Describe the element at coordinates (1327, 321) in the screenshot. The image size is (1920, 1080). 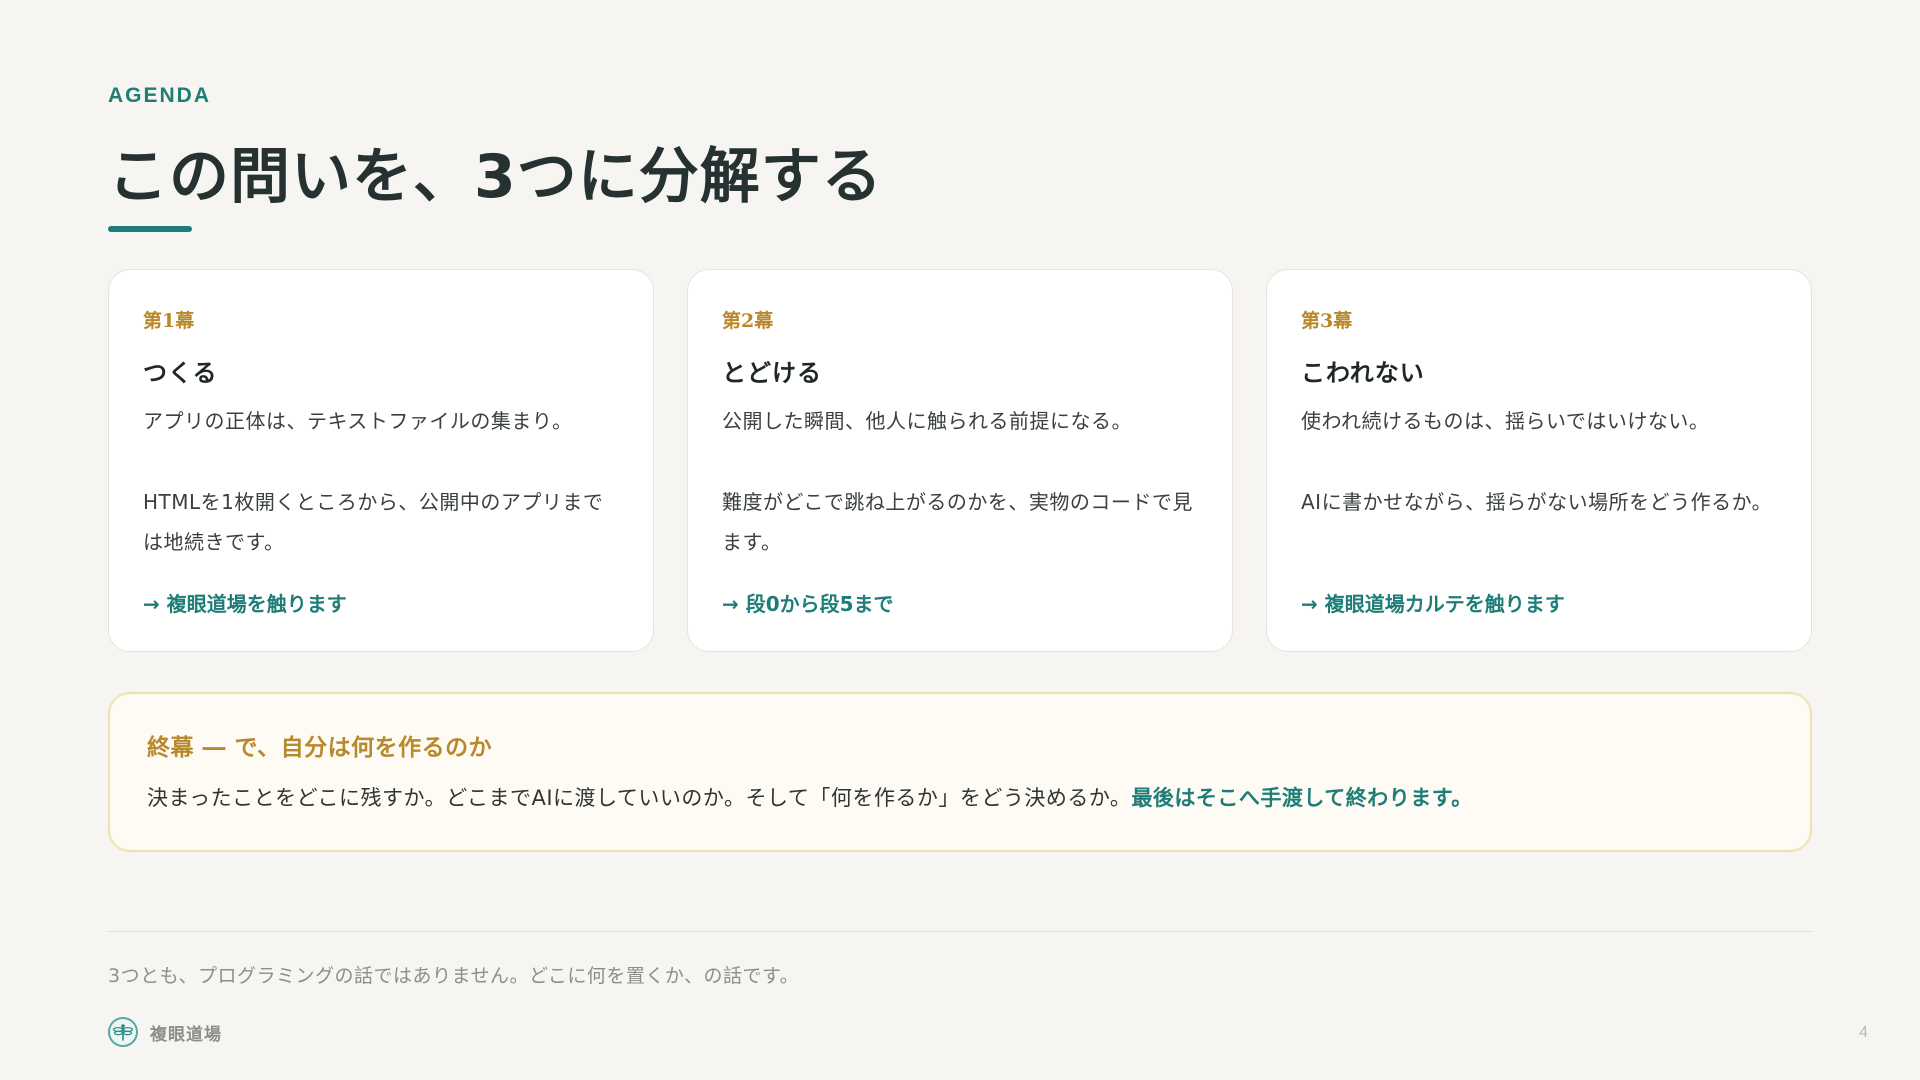
I see `act-label: 第3幕` at that location.